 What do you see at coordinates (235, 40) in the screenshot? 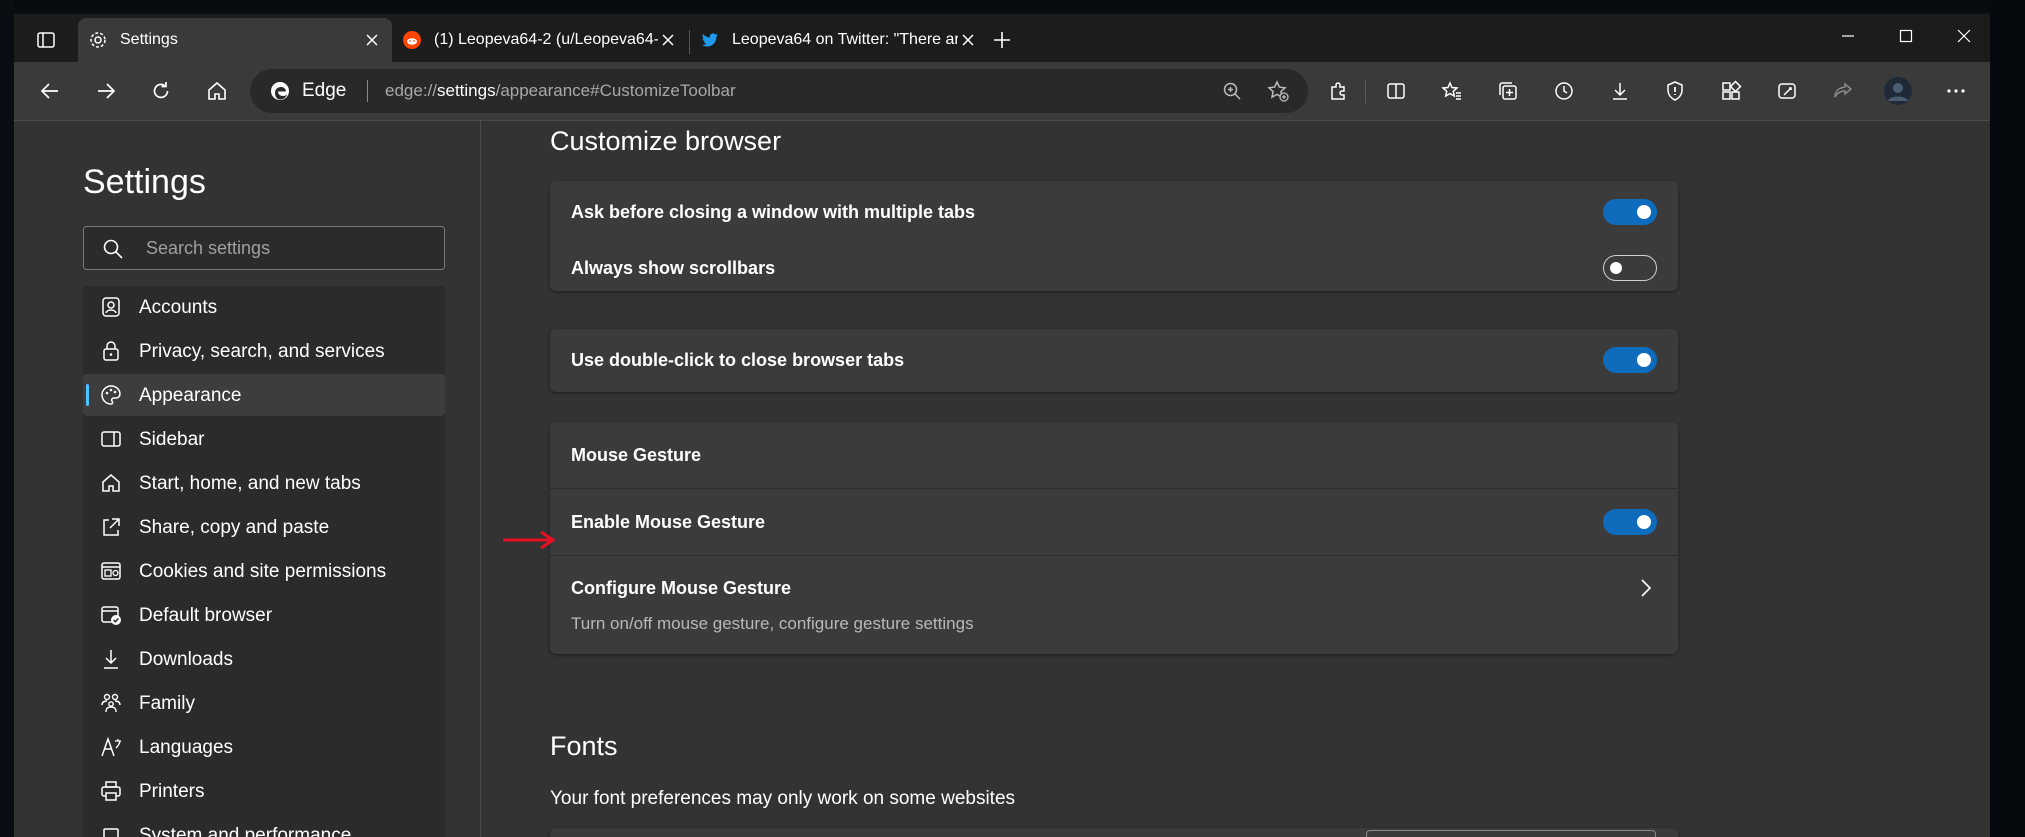
I see `tab-settings: Settings` at bounding box center [235, 40].